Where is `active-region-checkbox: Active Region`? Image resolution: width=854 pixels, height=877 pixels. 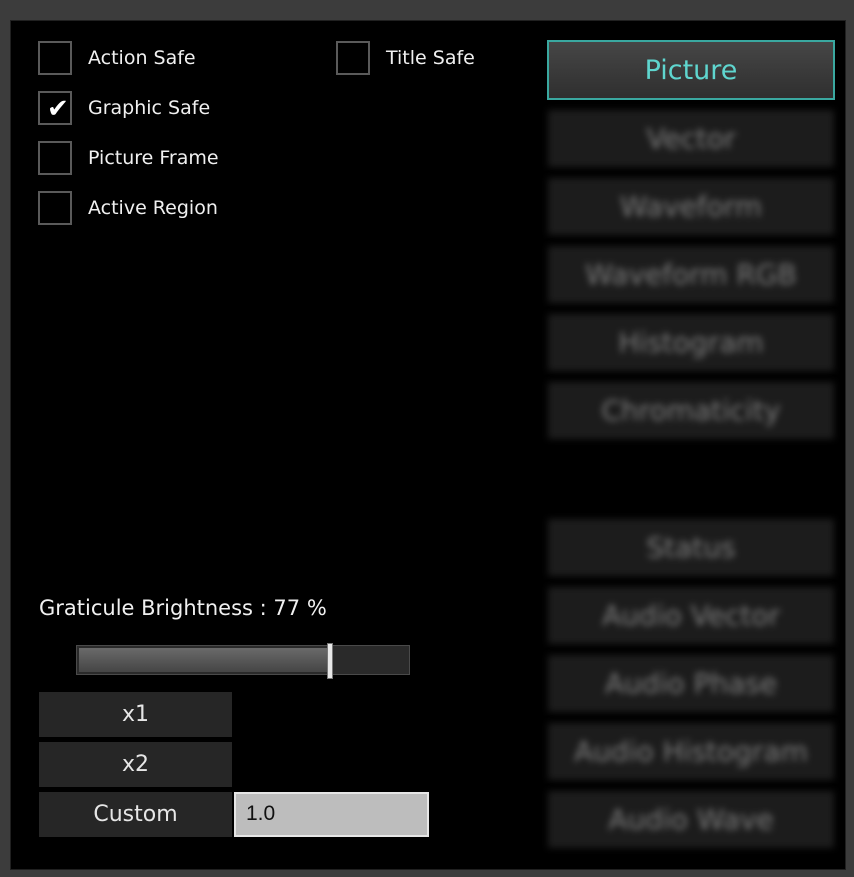 active-region-checkbox: Active Region is located at coordinates (128, 208).